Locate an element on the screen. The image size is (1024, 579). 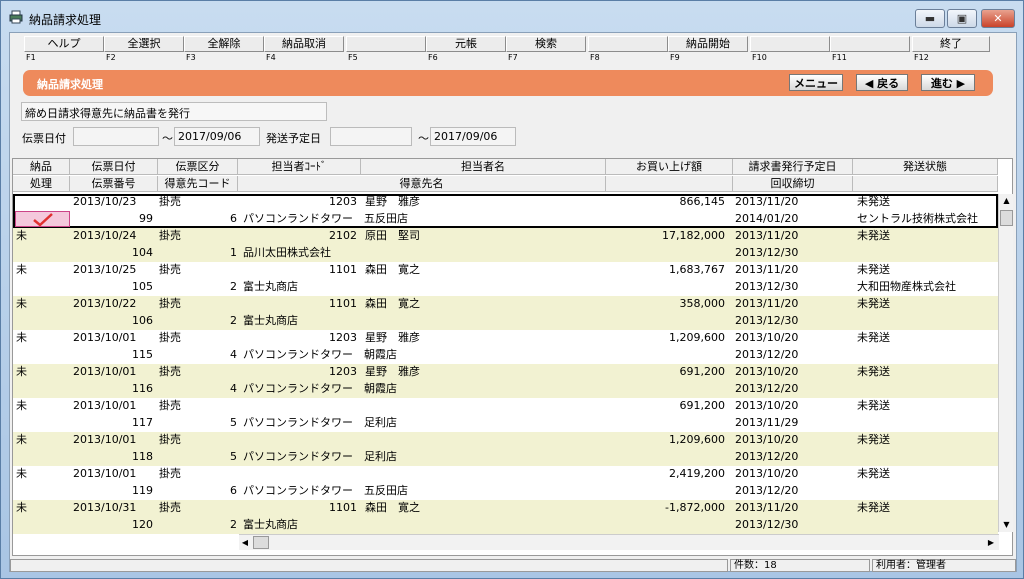
row-slip-no: 99 is located at coordinates (146, 218).